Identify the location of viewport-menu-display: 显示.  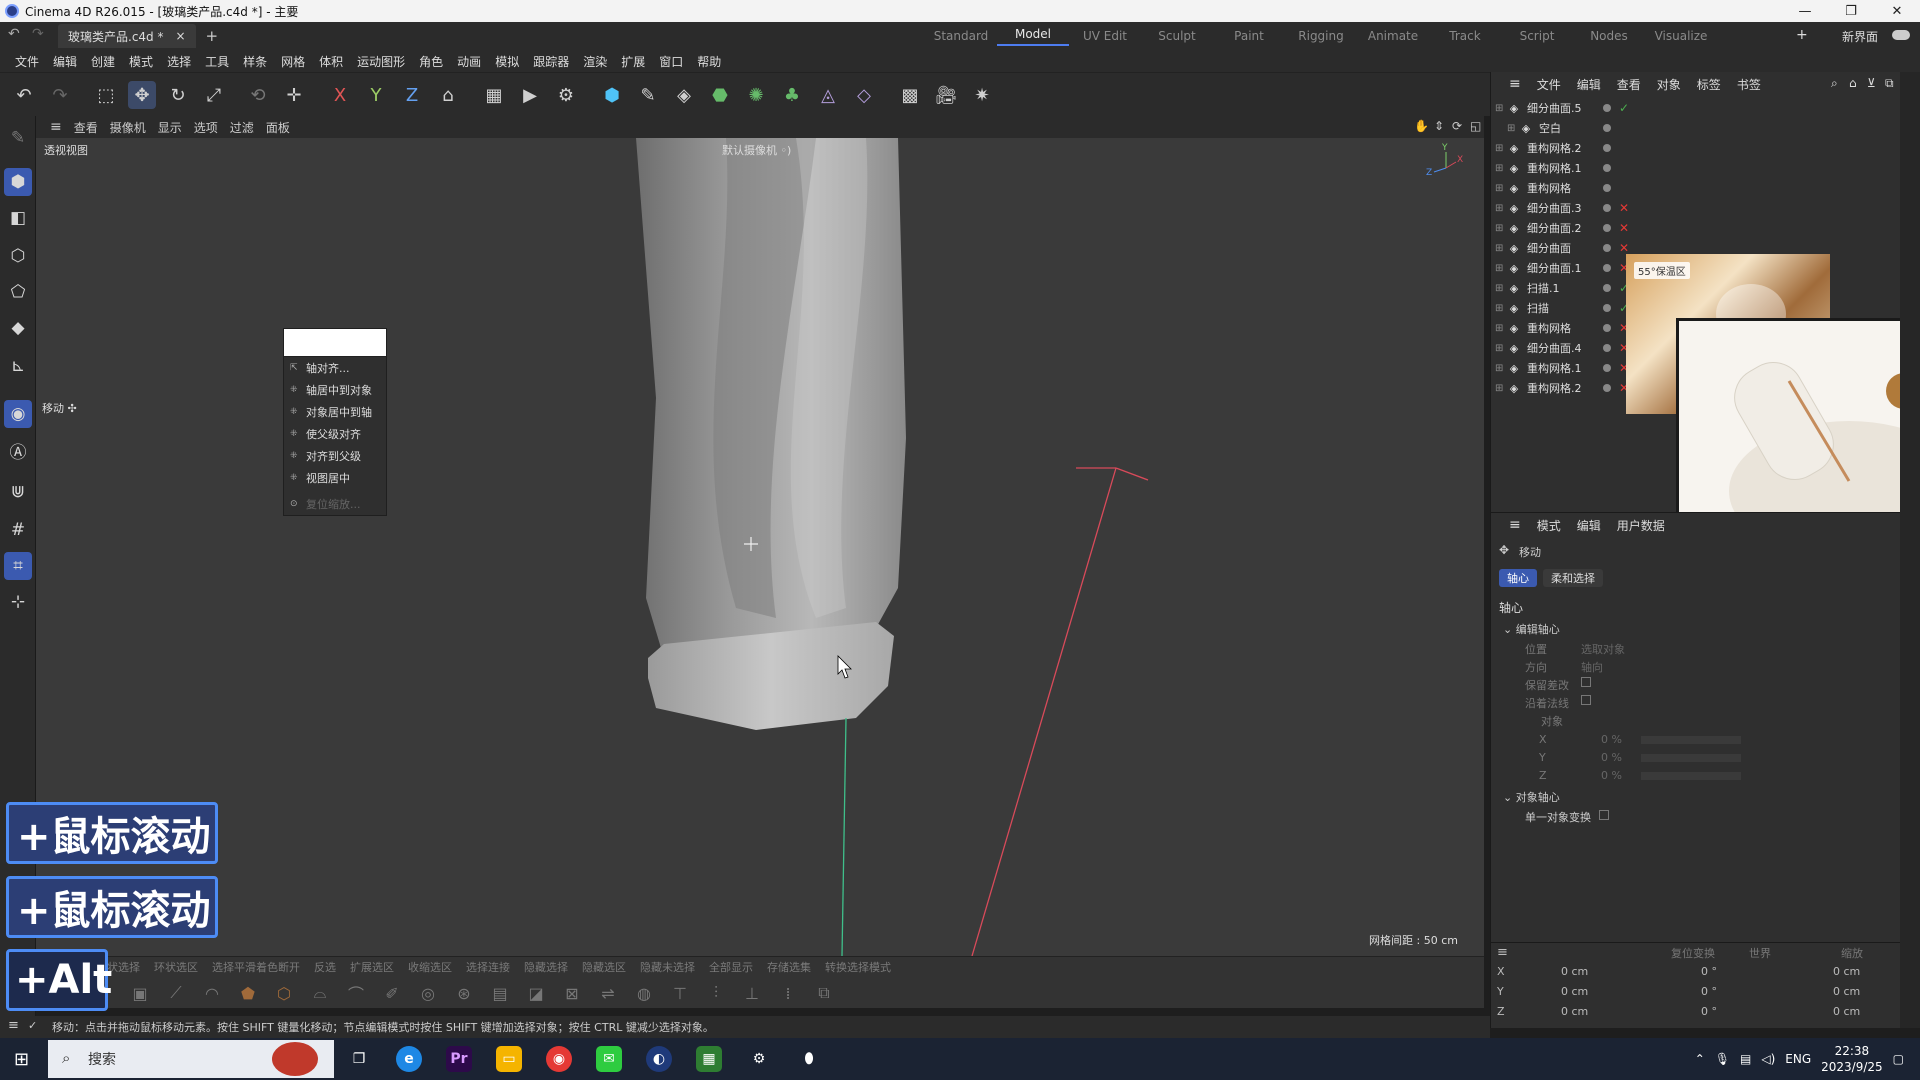
(170, 127).